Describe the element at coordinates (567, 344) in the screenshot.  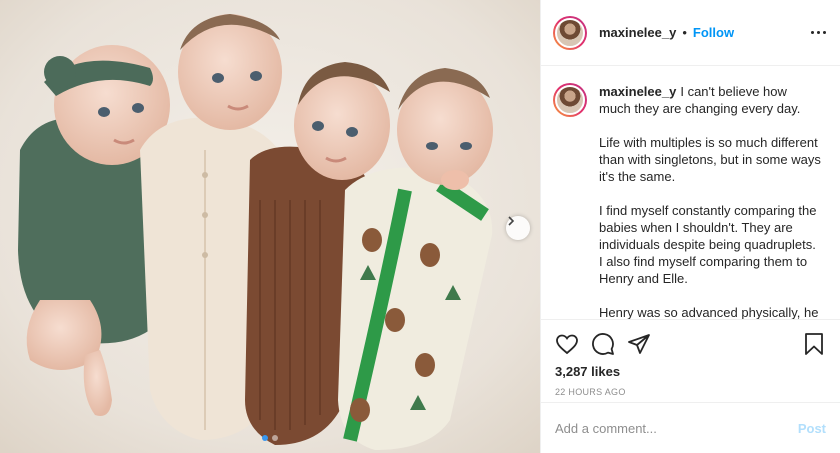
I see `heart-icon` at that location.